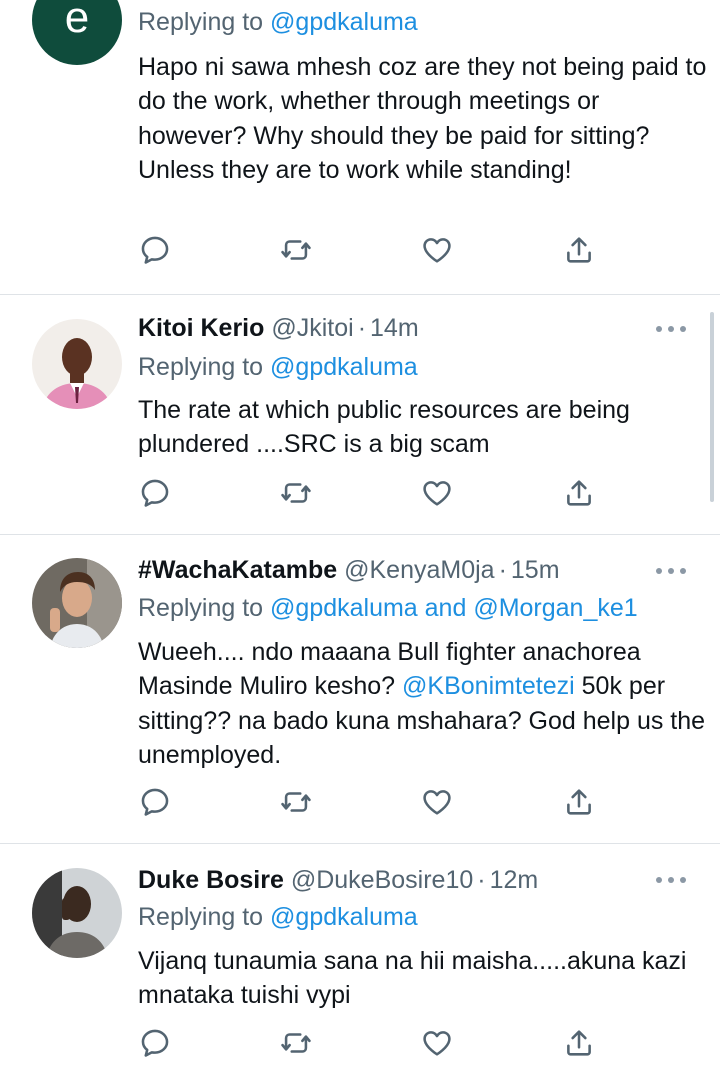  Describe the element at coordinates (712, 407) in the screenshot. I see `scrollbar` at that location.